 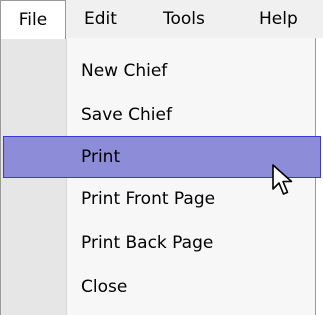 I want to click on menu-item-label: Print Back Page, so click(x=147, y=243).